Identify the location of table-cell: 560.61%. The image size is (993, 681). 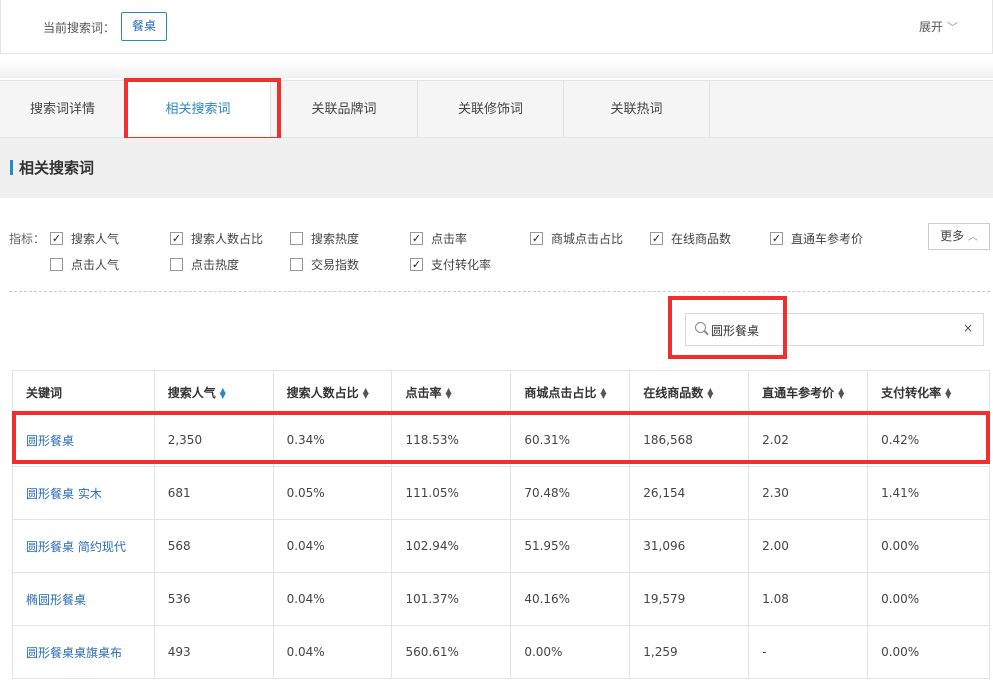
(451, 652).